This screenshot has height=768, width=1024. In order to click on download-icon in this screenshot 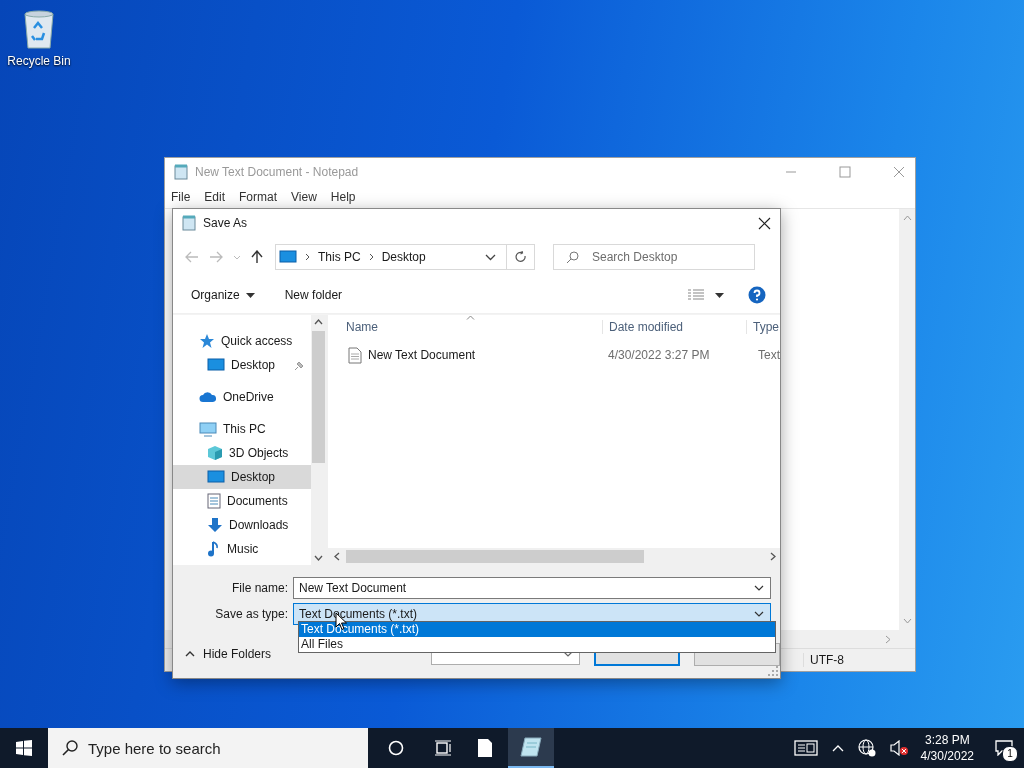, I will do `click(215, 525)`.